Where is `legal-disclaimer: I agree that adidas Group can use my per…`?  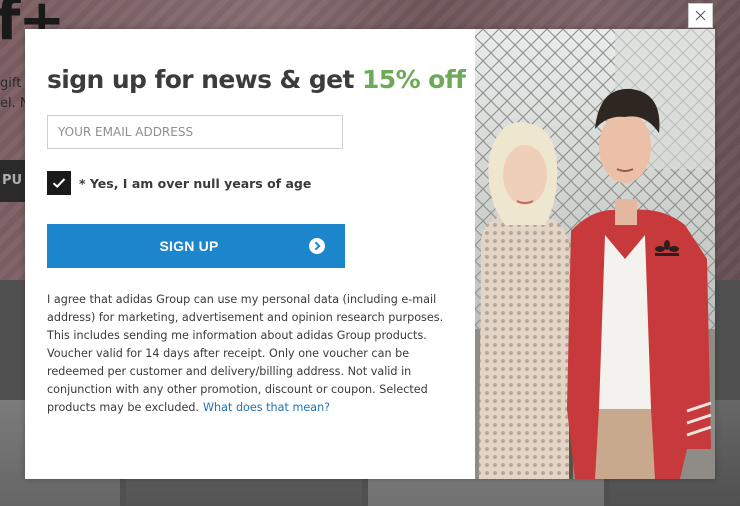 legal-disclaimer: I agree that adidas Group can use my per… is located at coordinates (252, 354).